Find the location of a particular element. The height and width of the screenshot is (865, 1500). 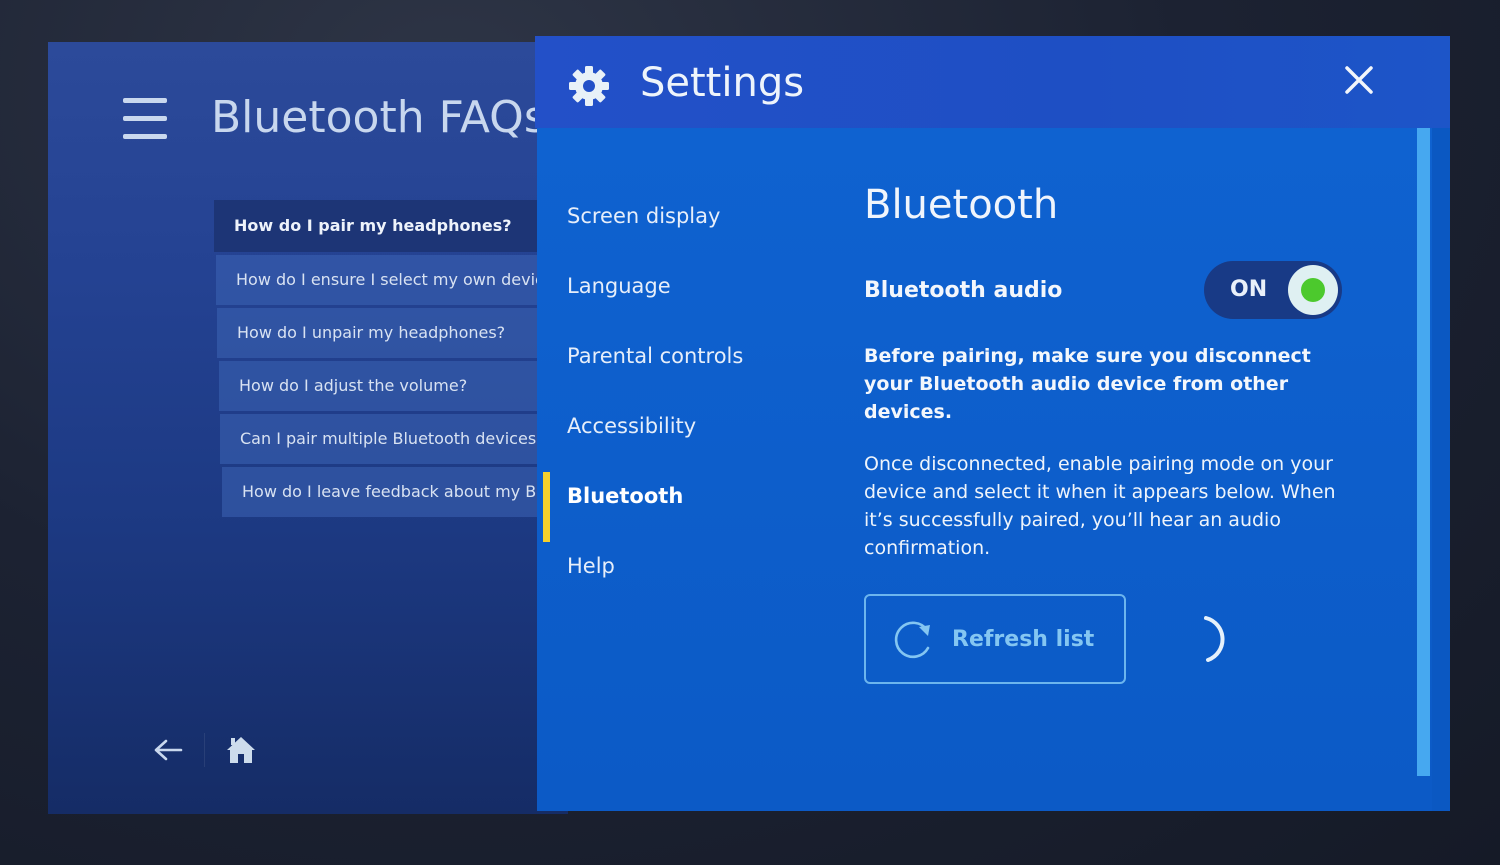

loading-spinner-icon is located at coordinates (1214, 639).